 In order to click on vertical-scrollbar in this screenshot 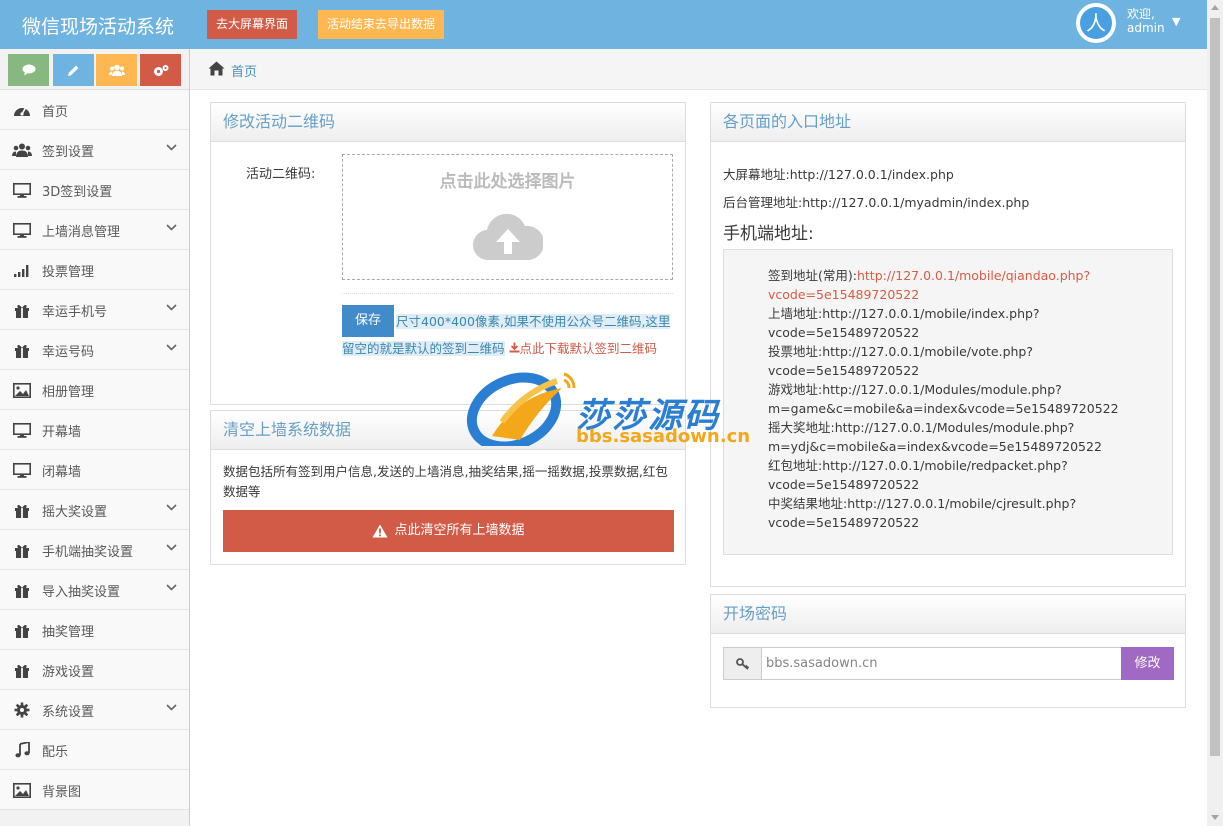, I will do `click(1215, 413)`.